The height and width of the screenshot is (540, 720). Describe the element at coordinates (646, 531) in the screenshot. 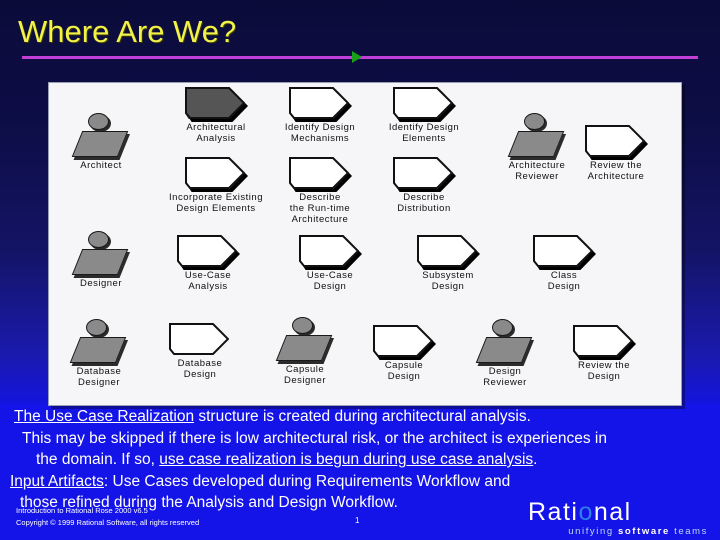

I see `logo-tag-2: software` at that location.